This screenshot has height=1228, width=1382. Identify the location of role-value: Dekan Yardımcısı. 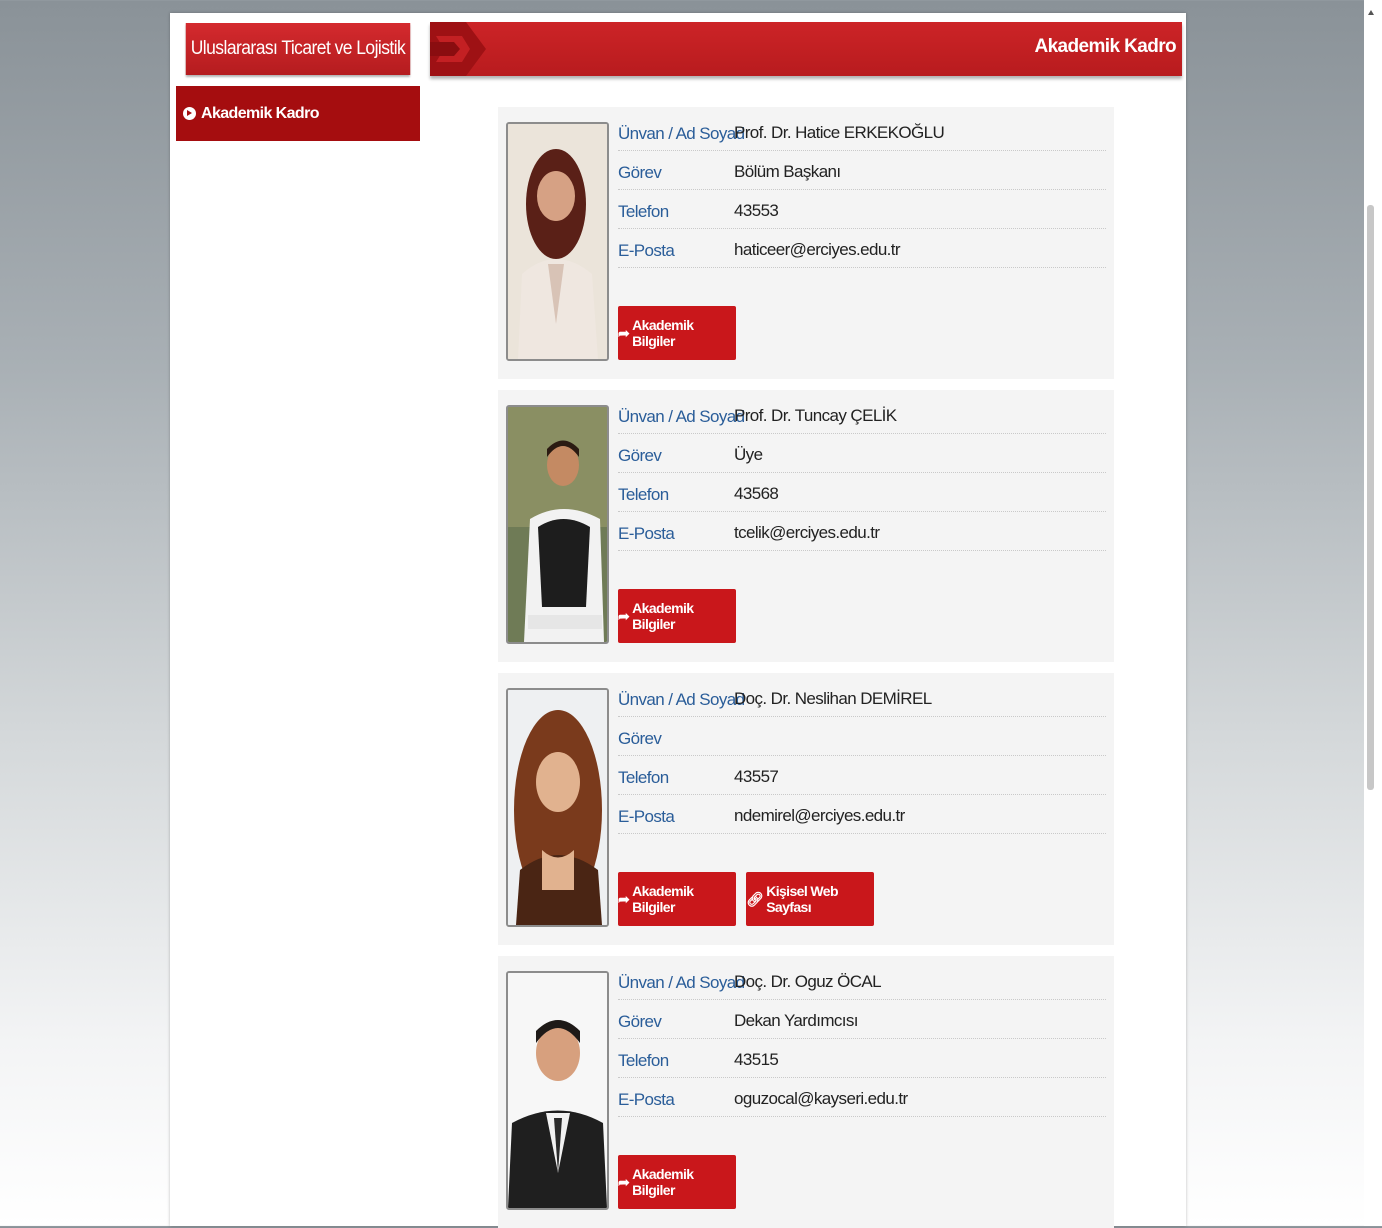
(796, 1020).